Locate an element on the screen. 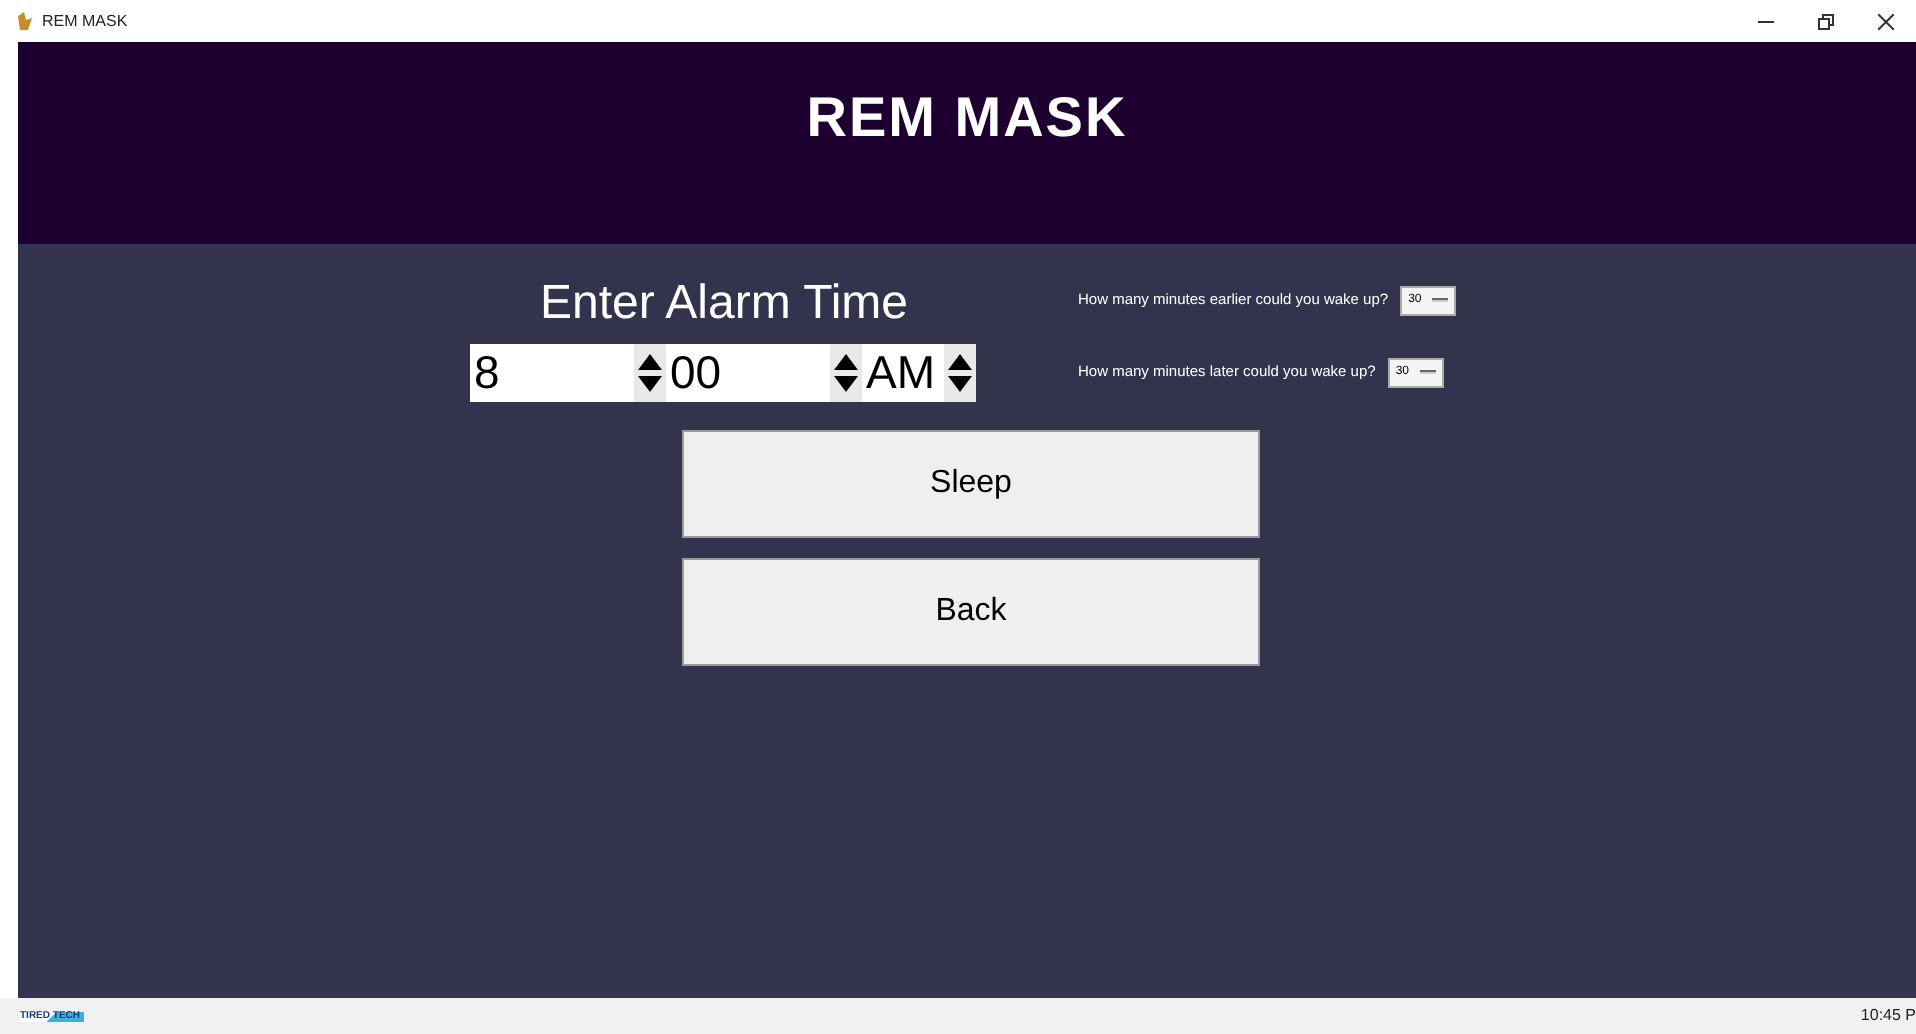 This screenshot has height=1034, width=1916. action-button: Back is located at coordinates (971, 612).